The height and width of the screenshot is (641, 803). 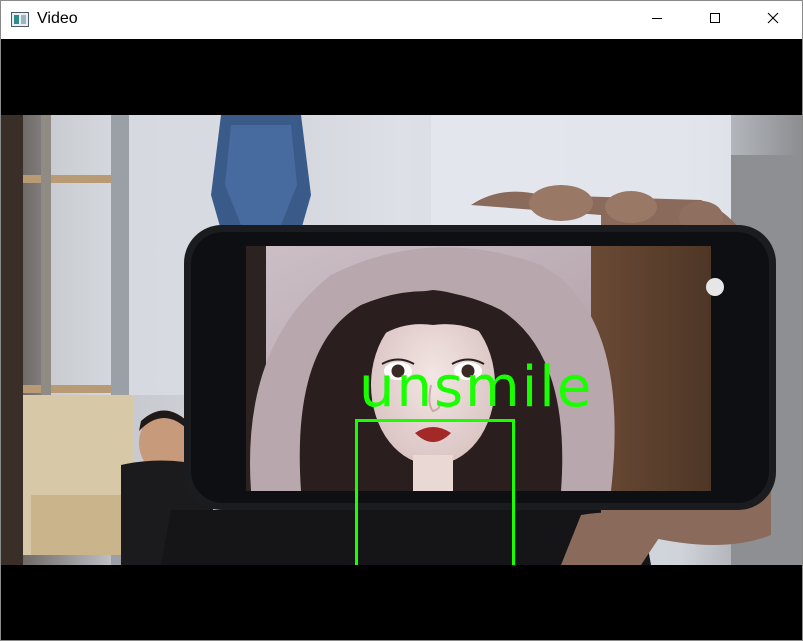 What do you see at coordinates (435, 492) in the screenshot?
I see `face-detection-box` at bounding box center [435, 492].